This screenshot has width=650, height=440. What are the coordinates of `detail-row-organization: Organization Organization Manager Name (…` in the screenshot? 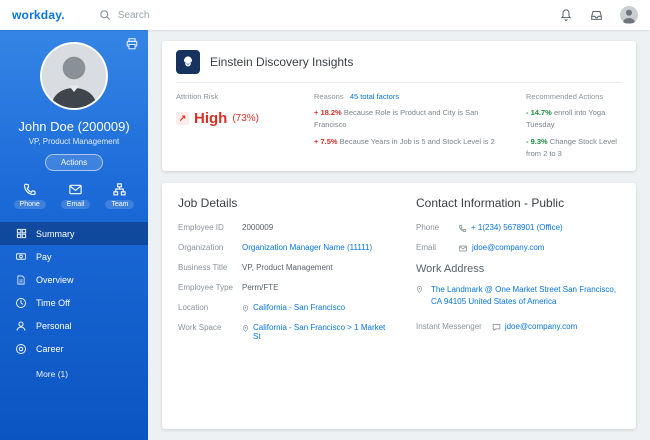 It's located at (284, 247).